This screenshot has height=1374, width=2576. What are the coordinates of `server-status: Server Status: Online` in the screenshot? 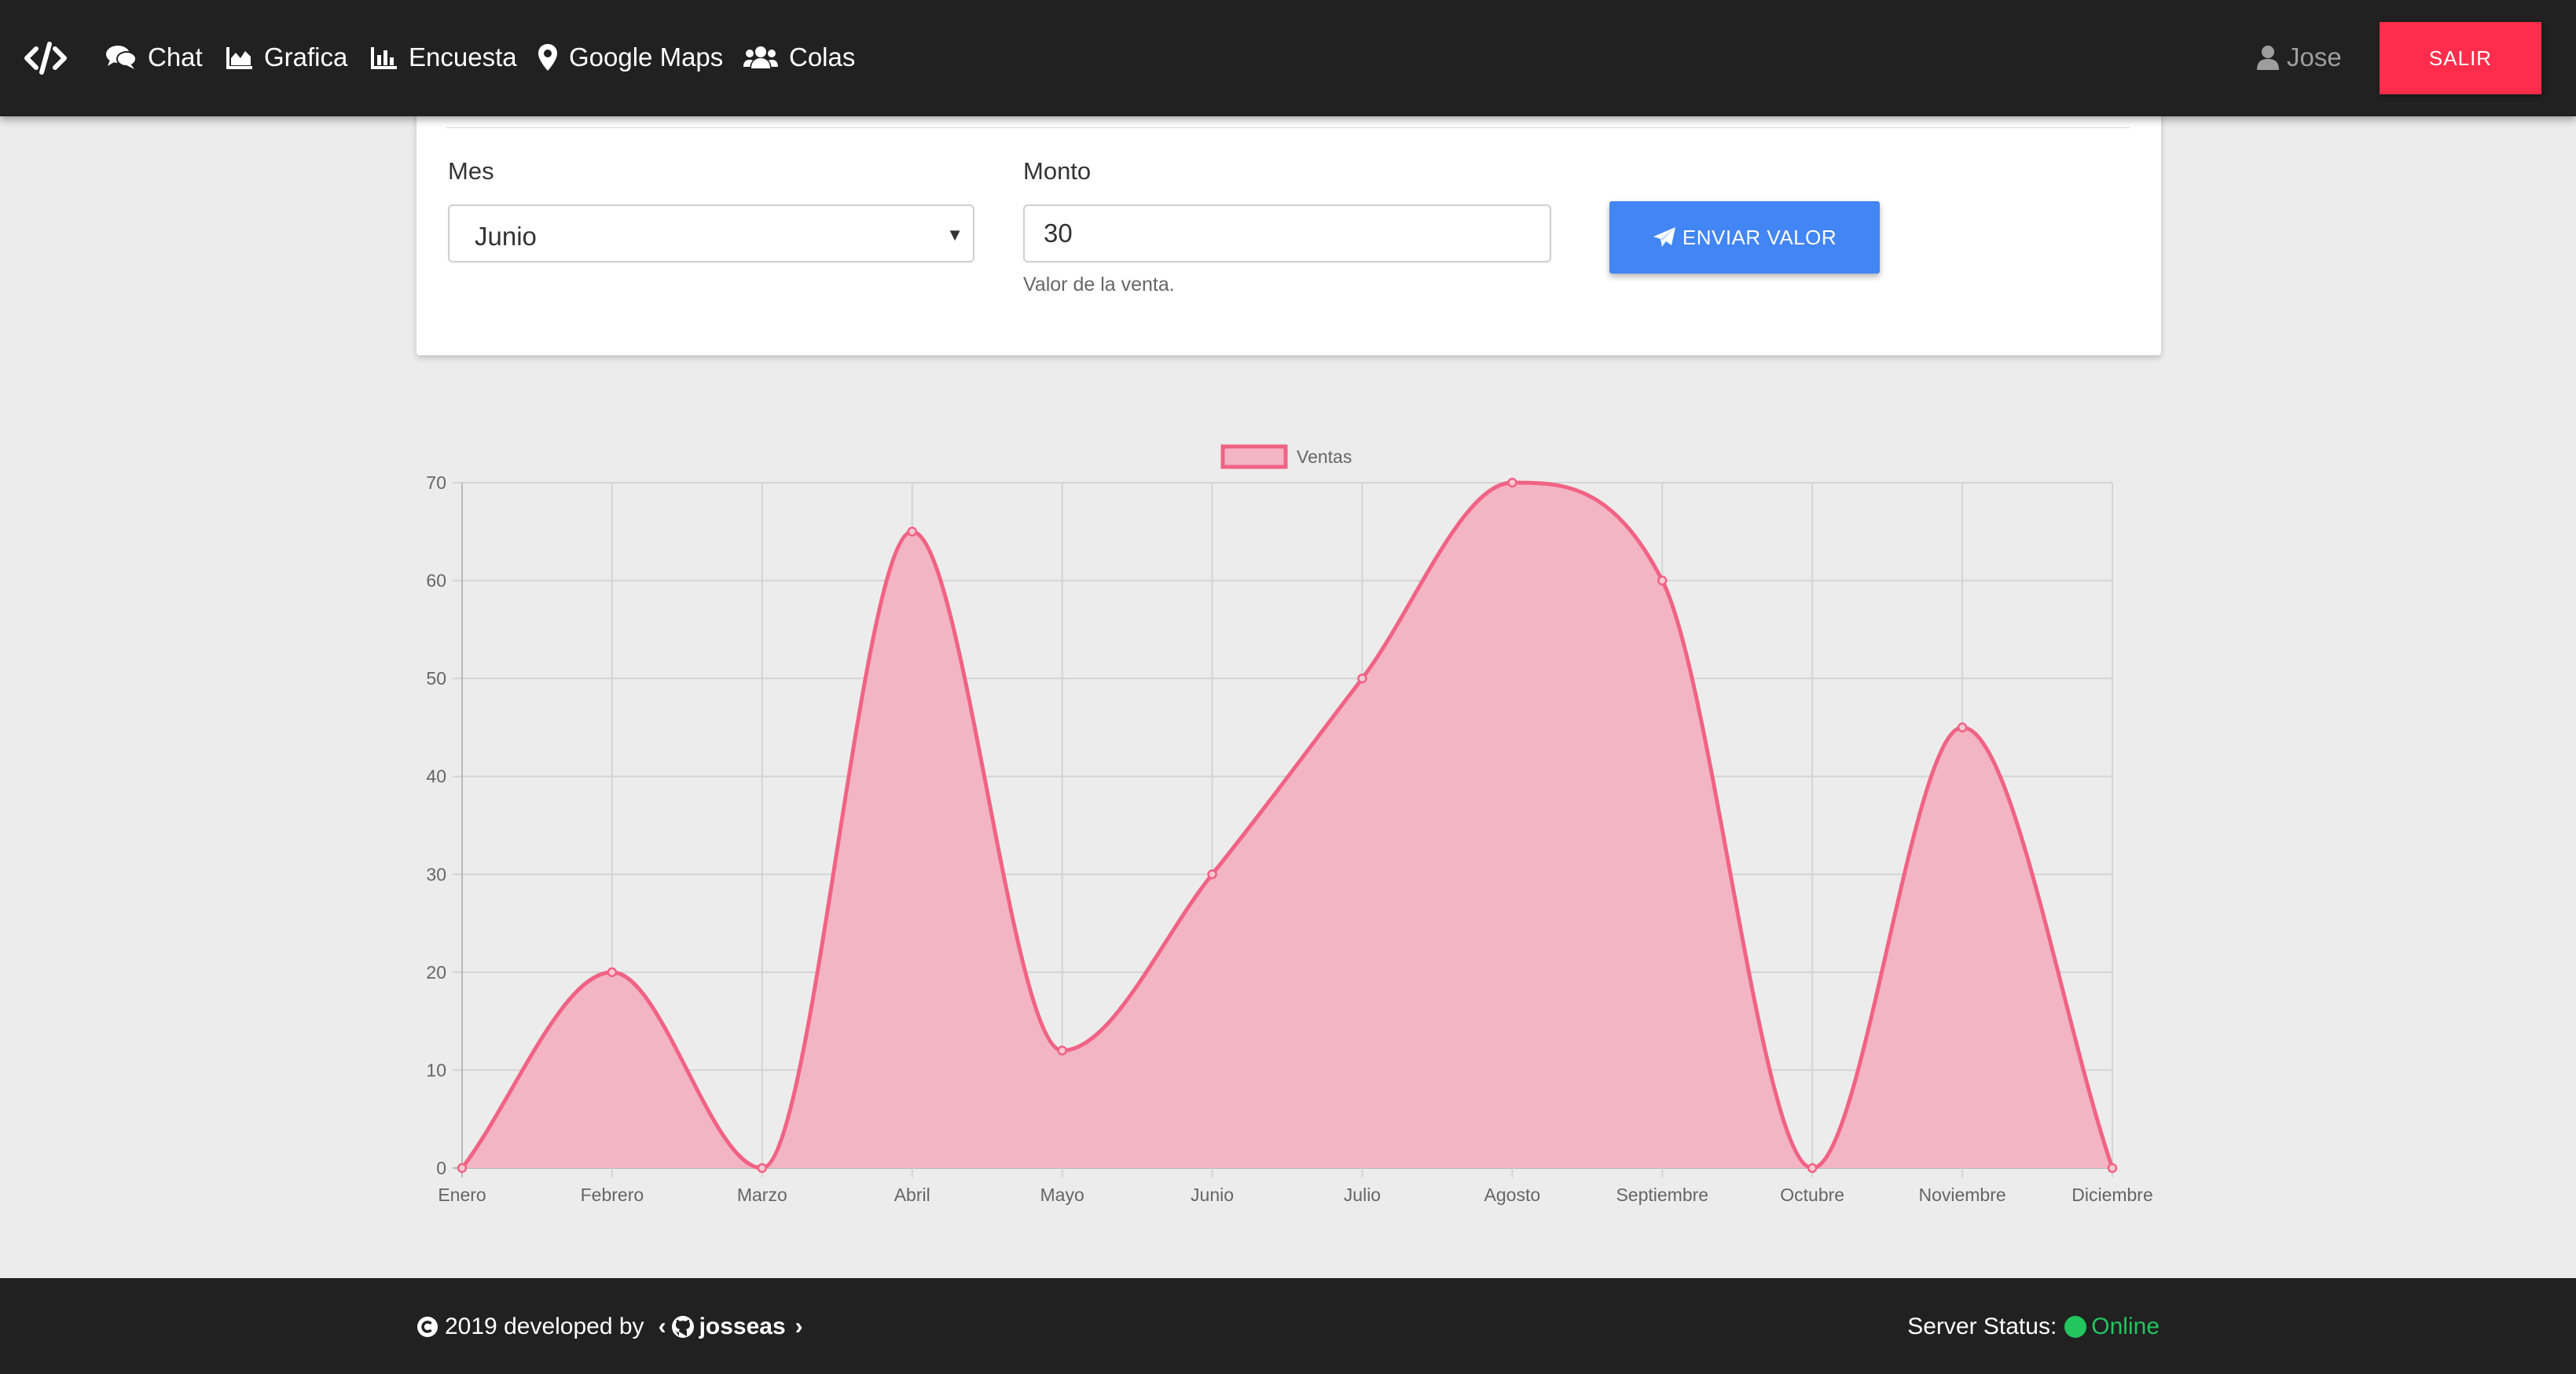 It's located at (2033, 1327).